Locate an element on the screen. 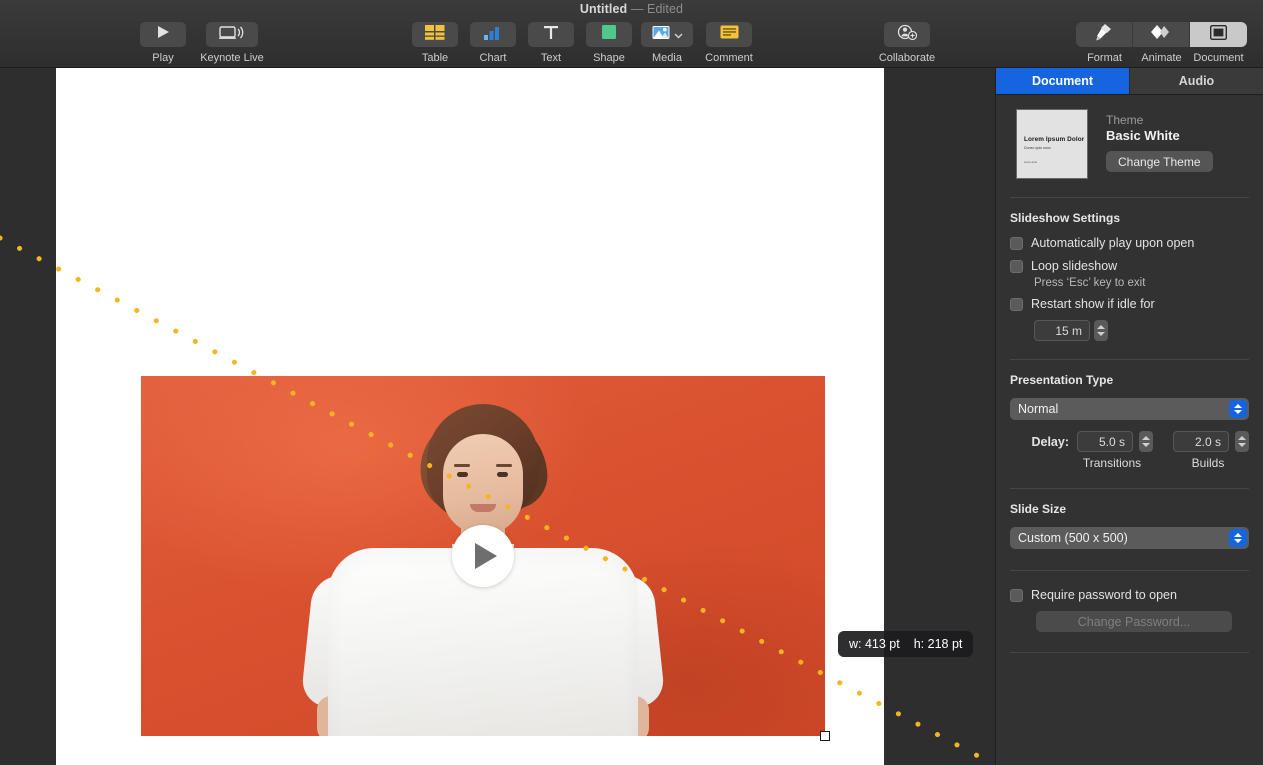  theme-thumb-title: Lorem Ipsum Dolor is located at coordinates (1054, 139).